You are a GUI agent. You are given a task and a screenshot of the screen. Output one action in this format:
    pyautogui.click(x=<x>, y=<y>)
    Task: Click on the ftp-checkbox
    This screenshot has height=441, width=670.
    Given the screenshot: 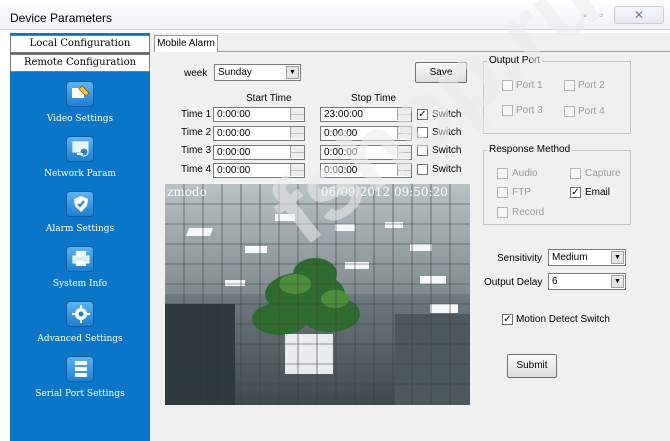 What is the action you would take?
    pyautogui.click(x=502, y=192)
    